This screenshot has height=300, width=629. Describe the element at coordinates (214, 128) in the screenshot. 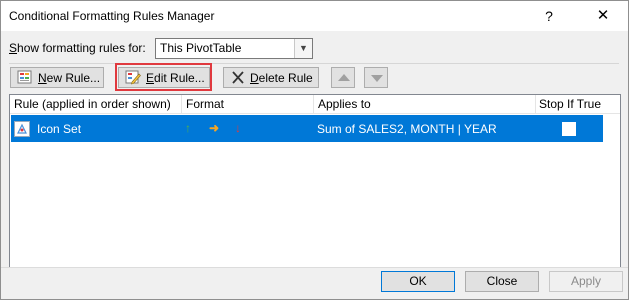

I see `right-arrow-icon: ➜` at that location.